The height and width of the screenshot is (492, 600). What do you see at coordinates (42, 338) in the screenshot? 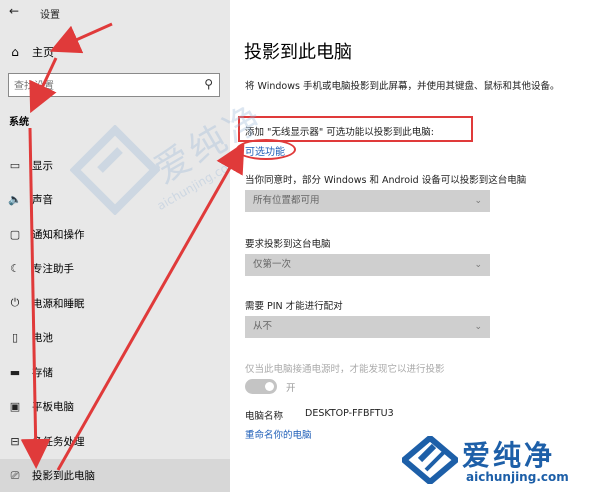
I see `sidebar-item-label: 电池` at bounding box center [42, 338].